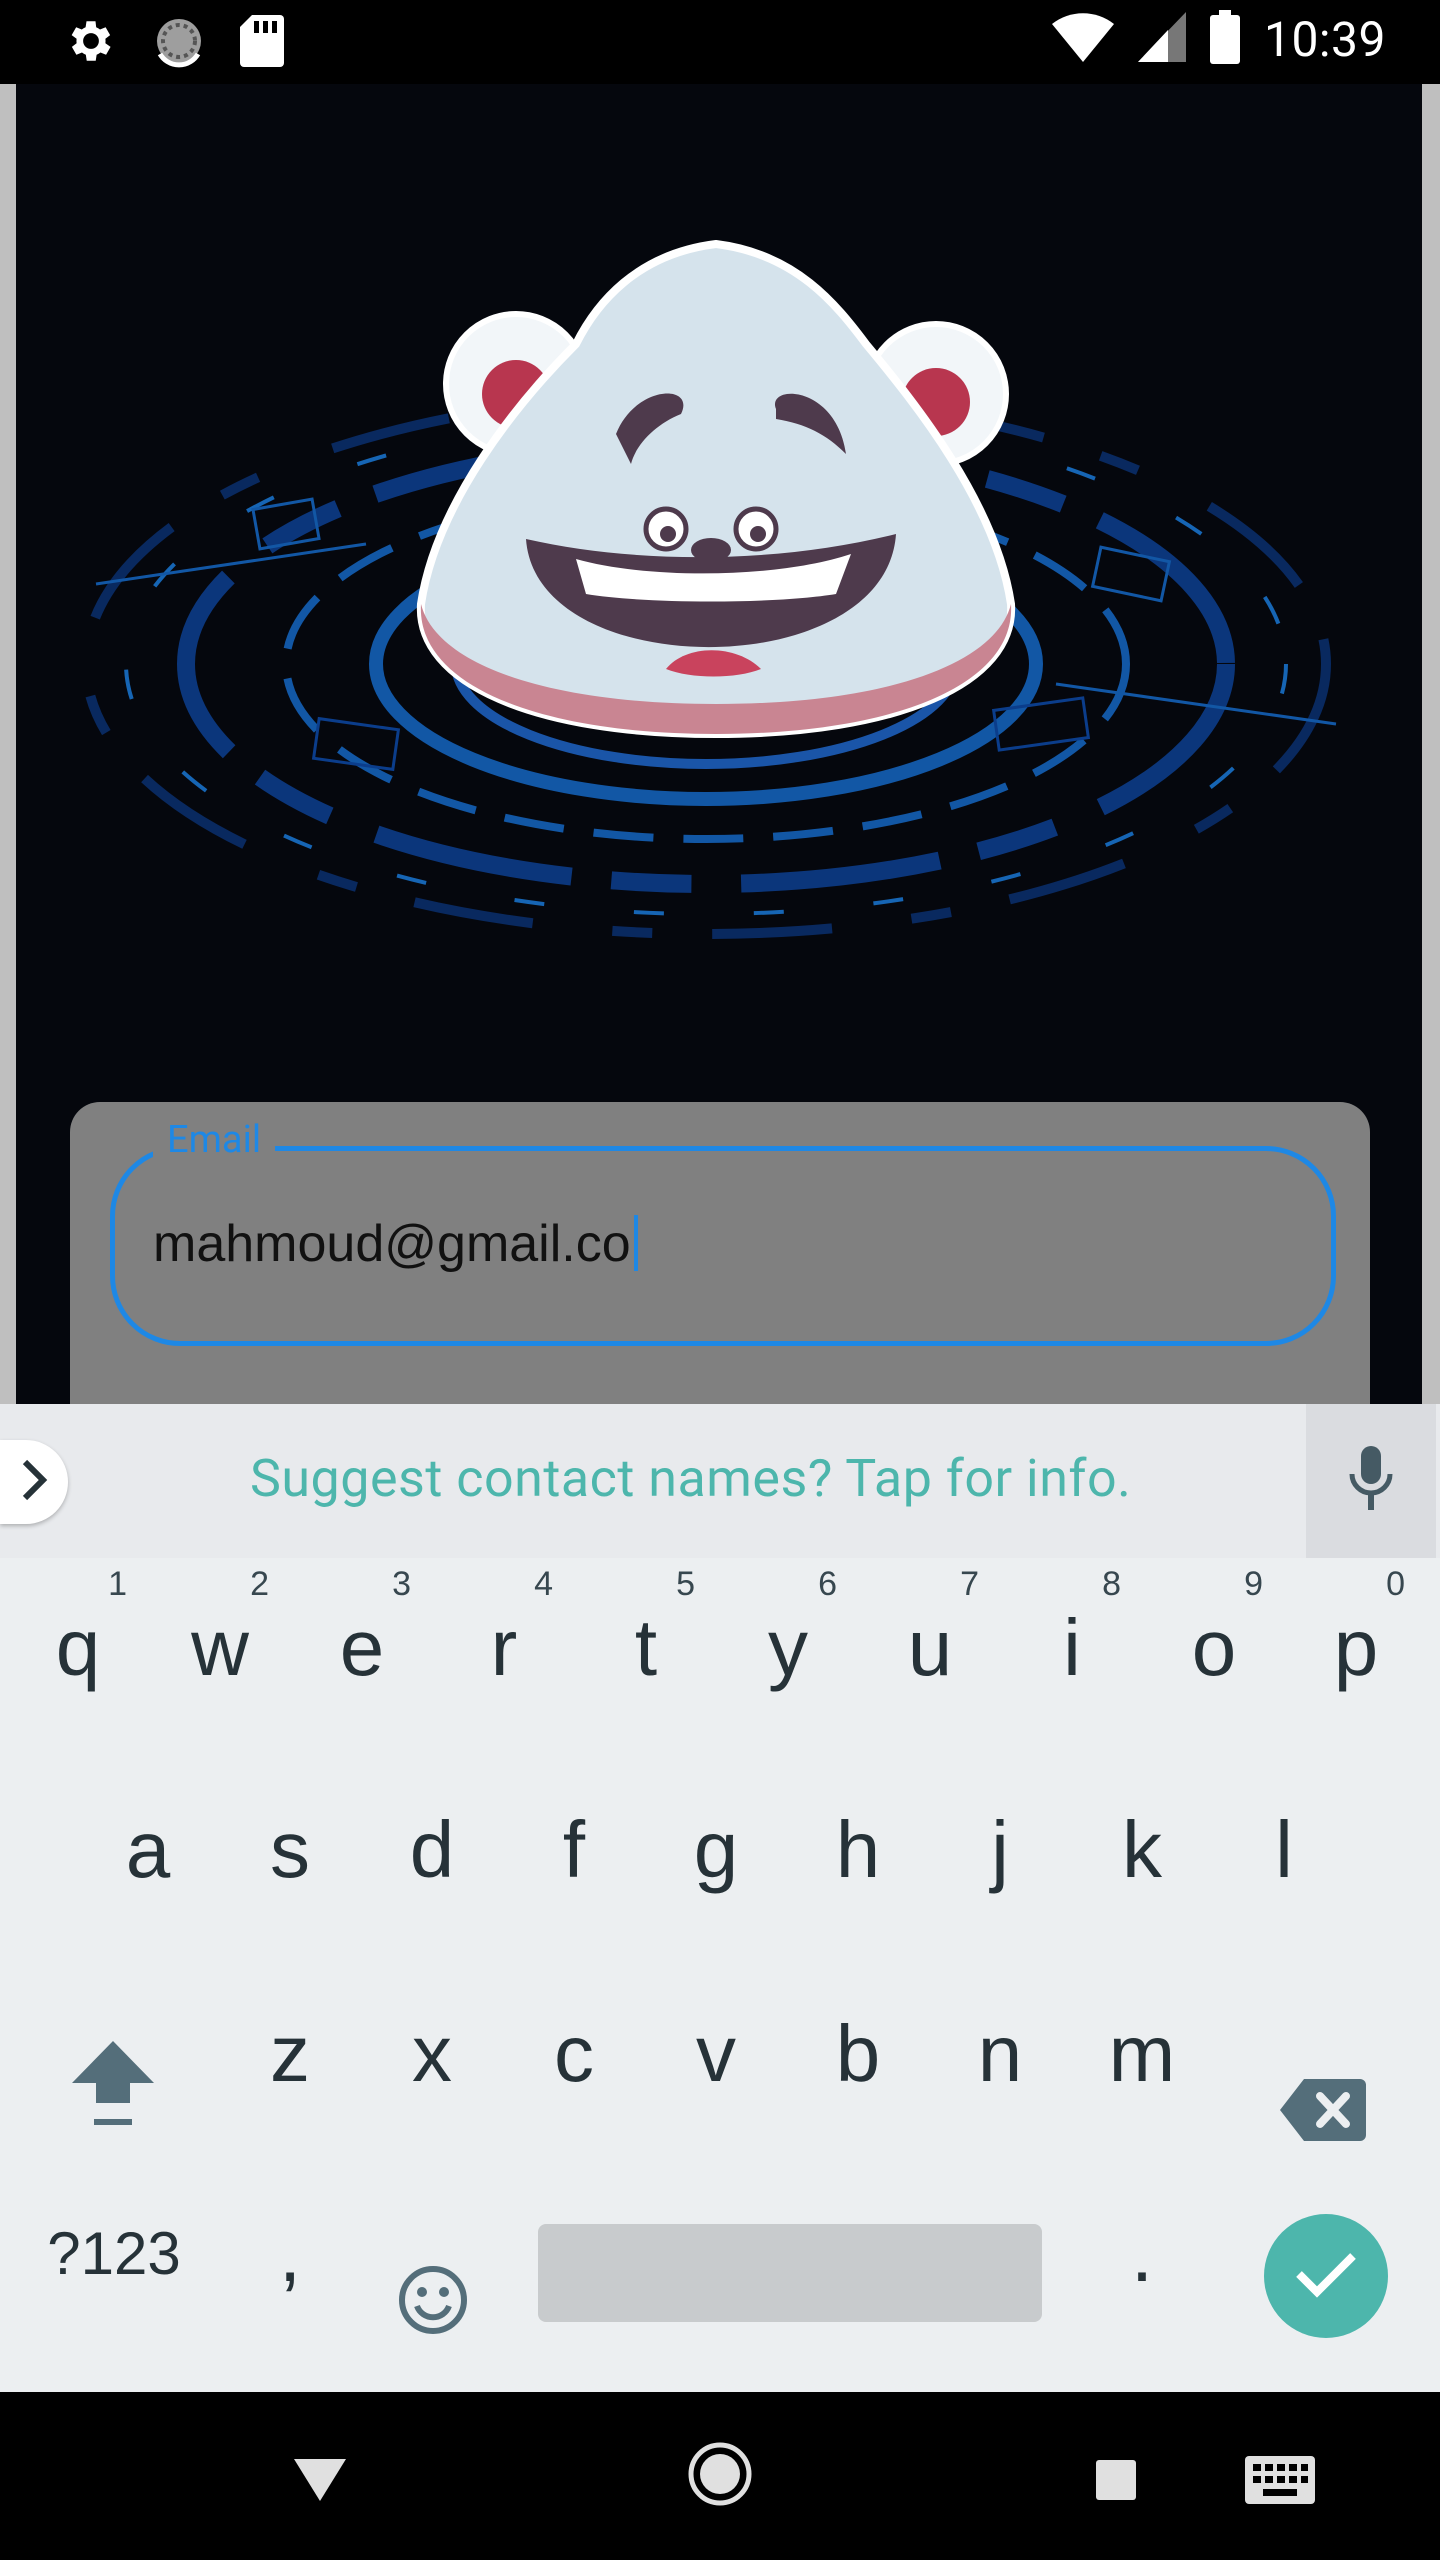 The height and width of the screenshot is (2560, 1440). I want to click on key-h: h, so click(858, 1850).